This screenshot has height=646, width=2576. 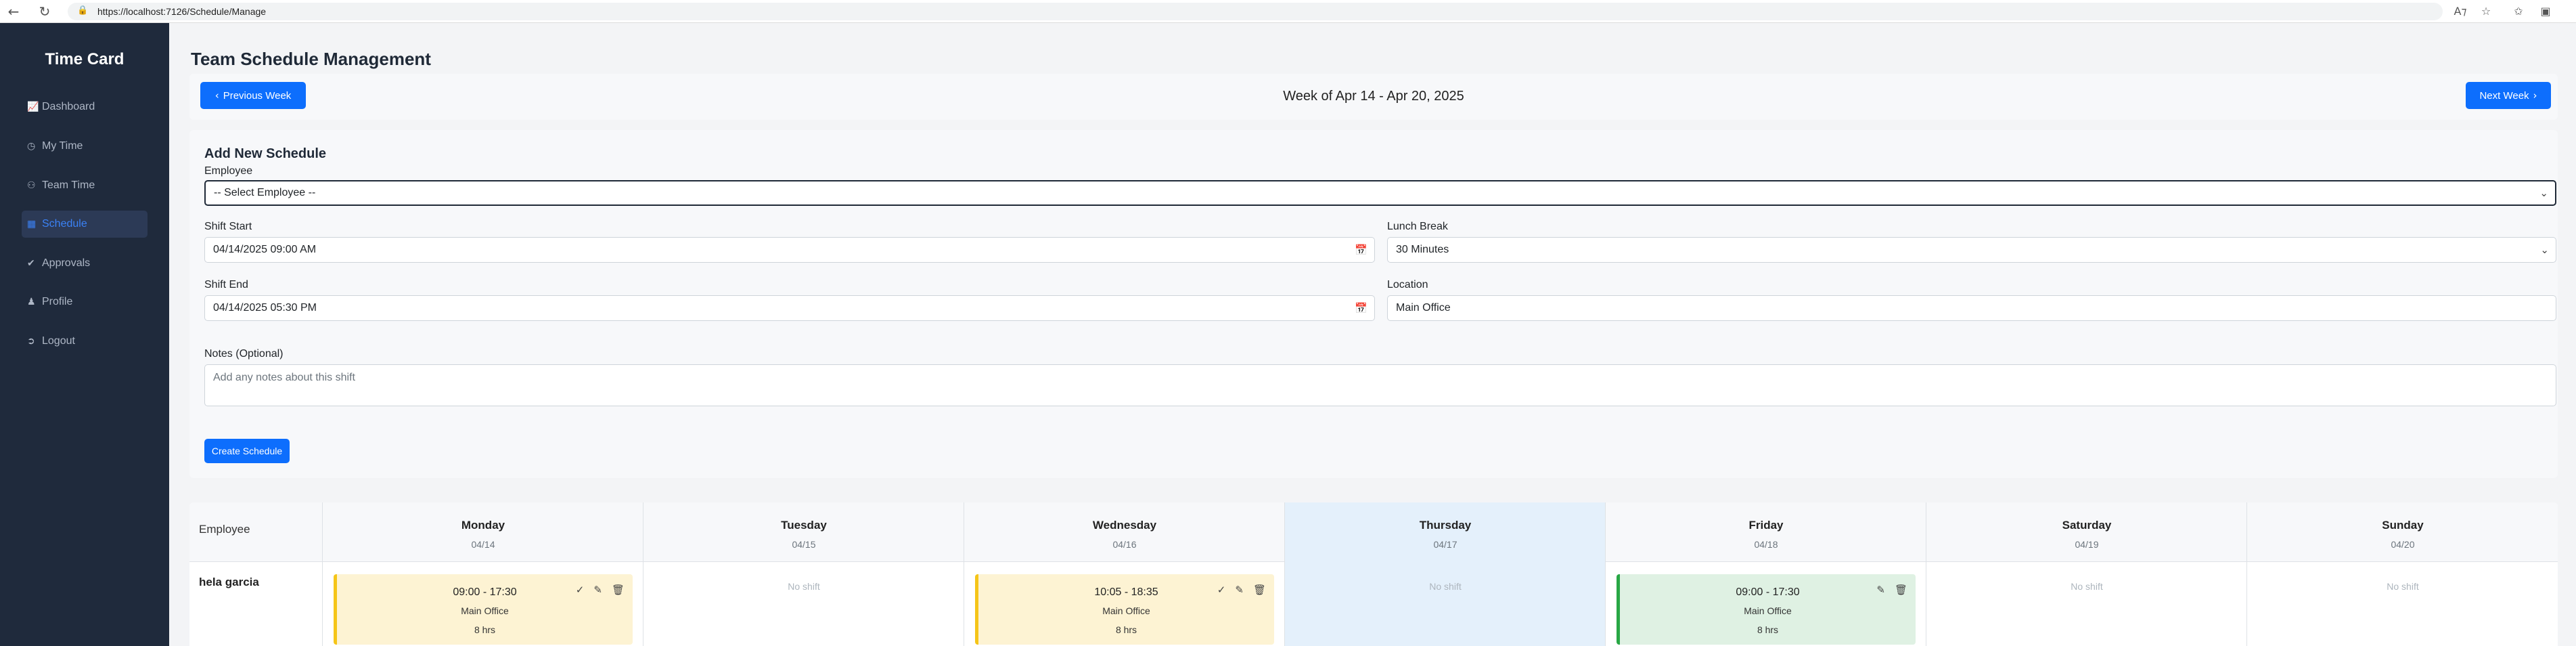 What do you see at coordinates (483, 544) in the screenshot?
I see `day-date: 04/14` at bounding box center [483, 544].